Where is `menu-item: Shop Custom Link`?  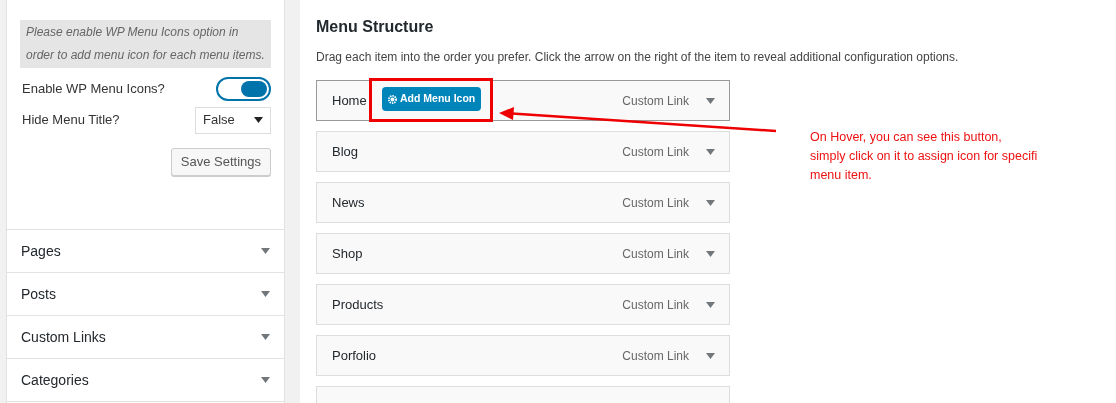 menu-item: Shop Custom Link is located at coordinates (523, 253).